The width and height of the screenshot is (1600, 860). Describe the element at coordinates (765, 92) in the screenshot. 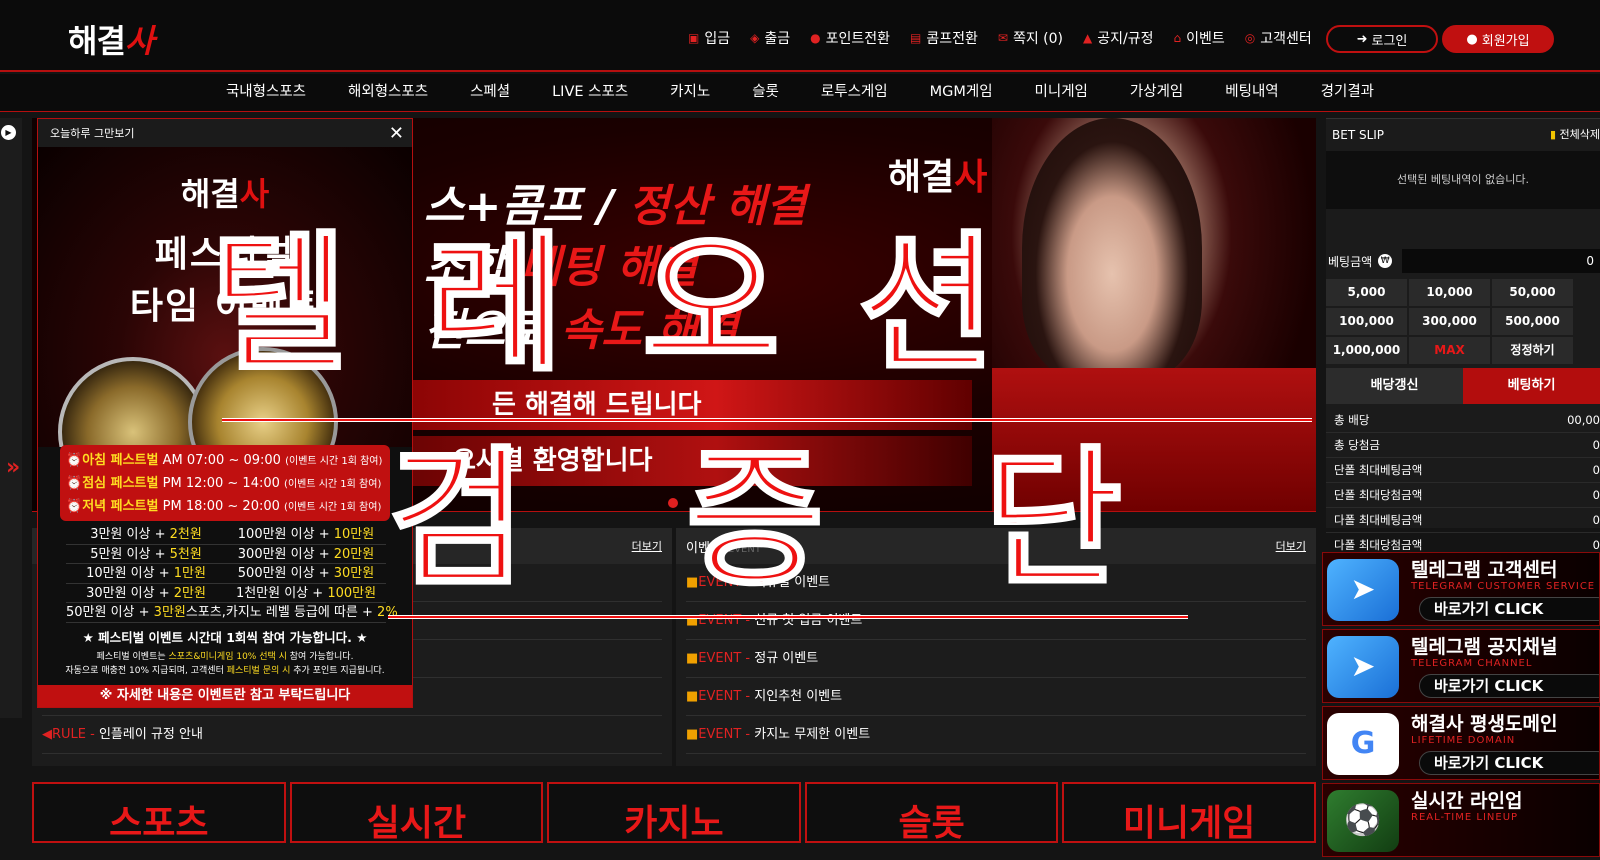

I see `main-nav-item: 슬롯` at that location.